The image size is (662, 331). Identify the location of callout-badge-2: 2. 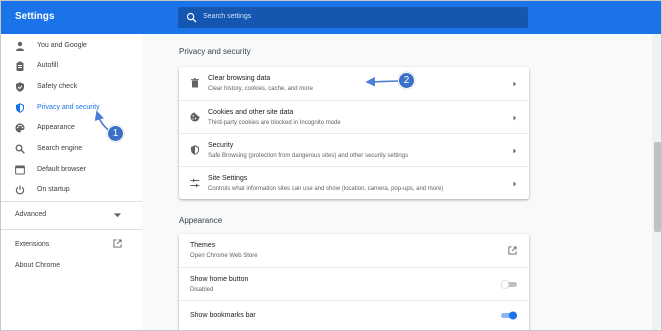
(406, 80).